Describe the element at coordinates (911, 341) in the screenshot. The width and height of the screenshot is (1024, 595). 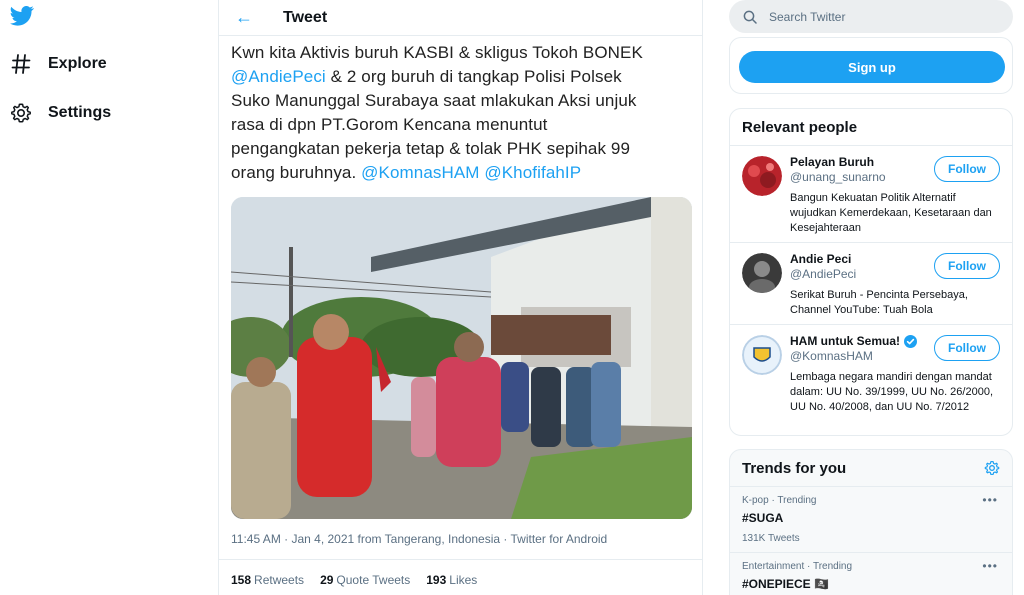
I see `verified-badge-icon` at that location.